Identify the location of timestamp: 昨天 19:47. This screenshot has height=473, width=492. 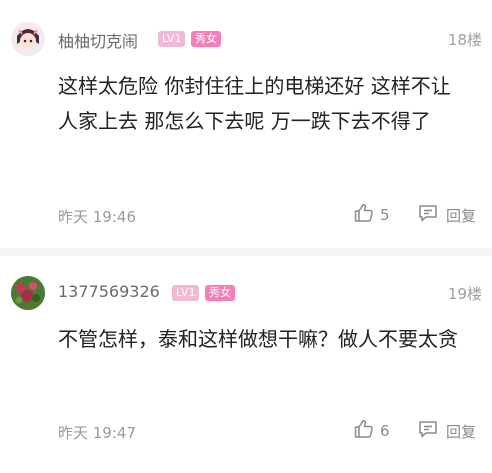
(97, 433).